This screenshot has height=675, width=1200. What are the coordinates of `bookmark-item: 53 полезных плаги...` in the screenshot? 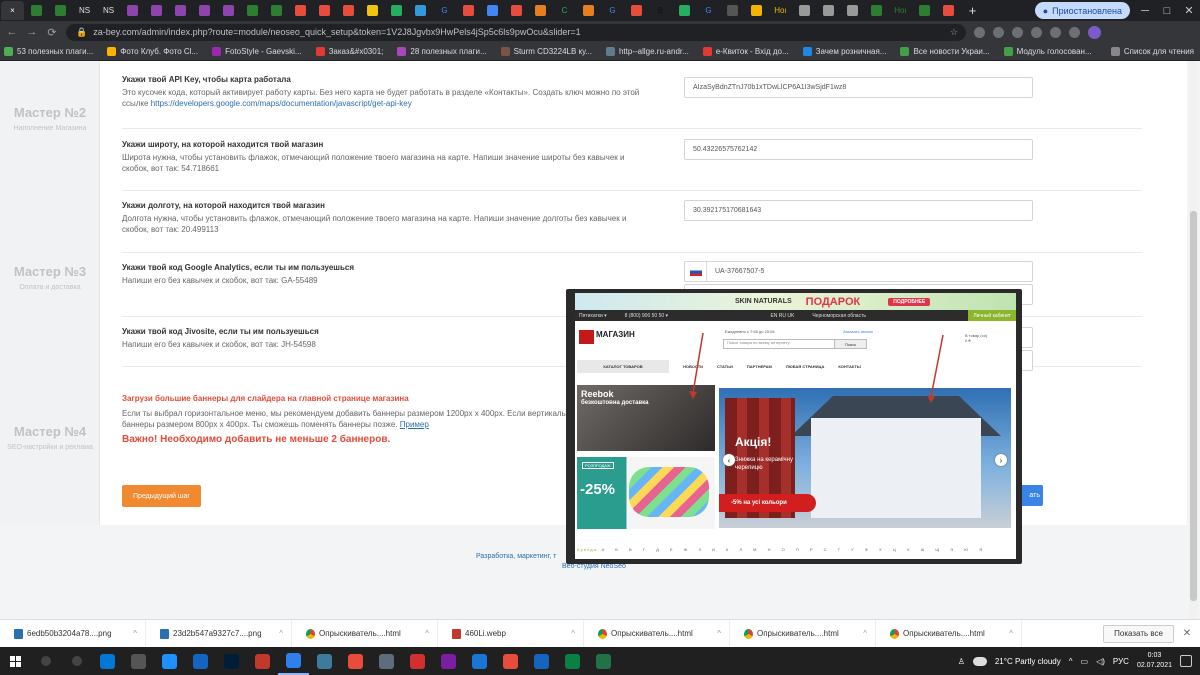 It's located at (48, 51).